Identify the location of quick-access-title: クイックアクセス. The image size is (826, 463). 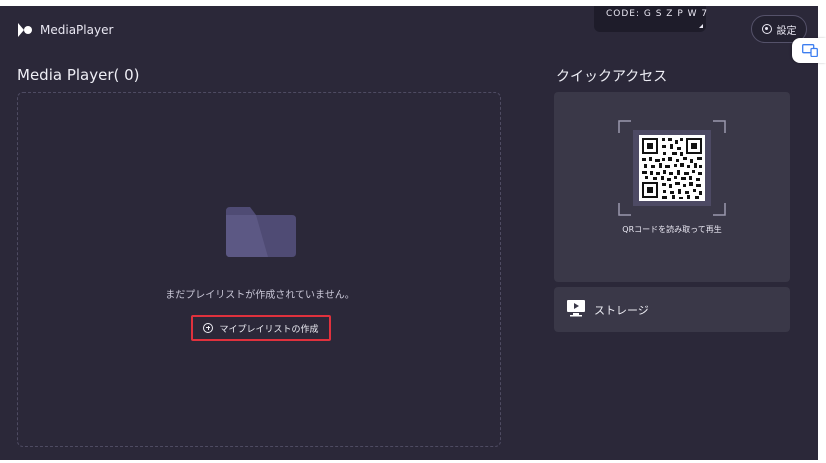
(612, 77).